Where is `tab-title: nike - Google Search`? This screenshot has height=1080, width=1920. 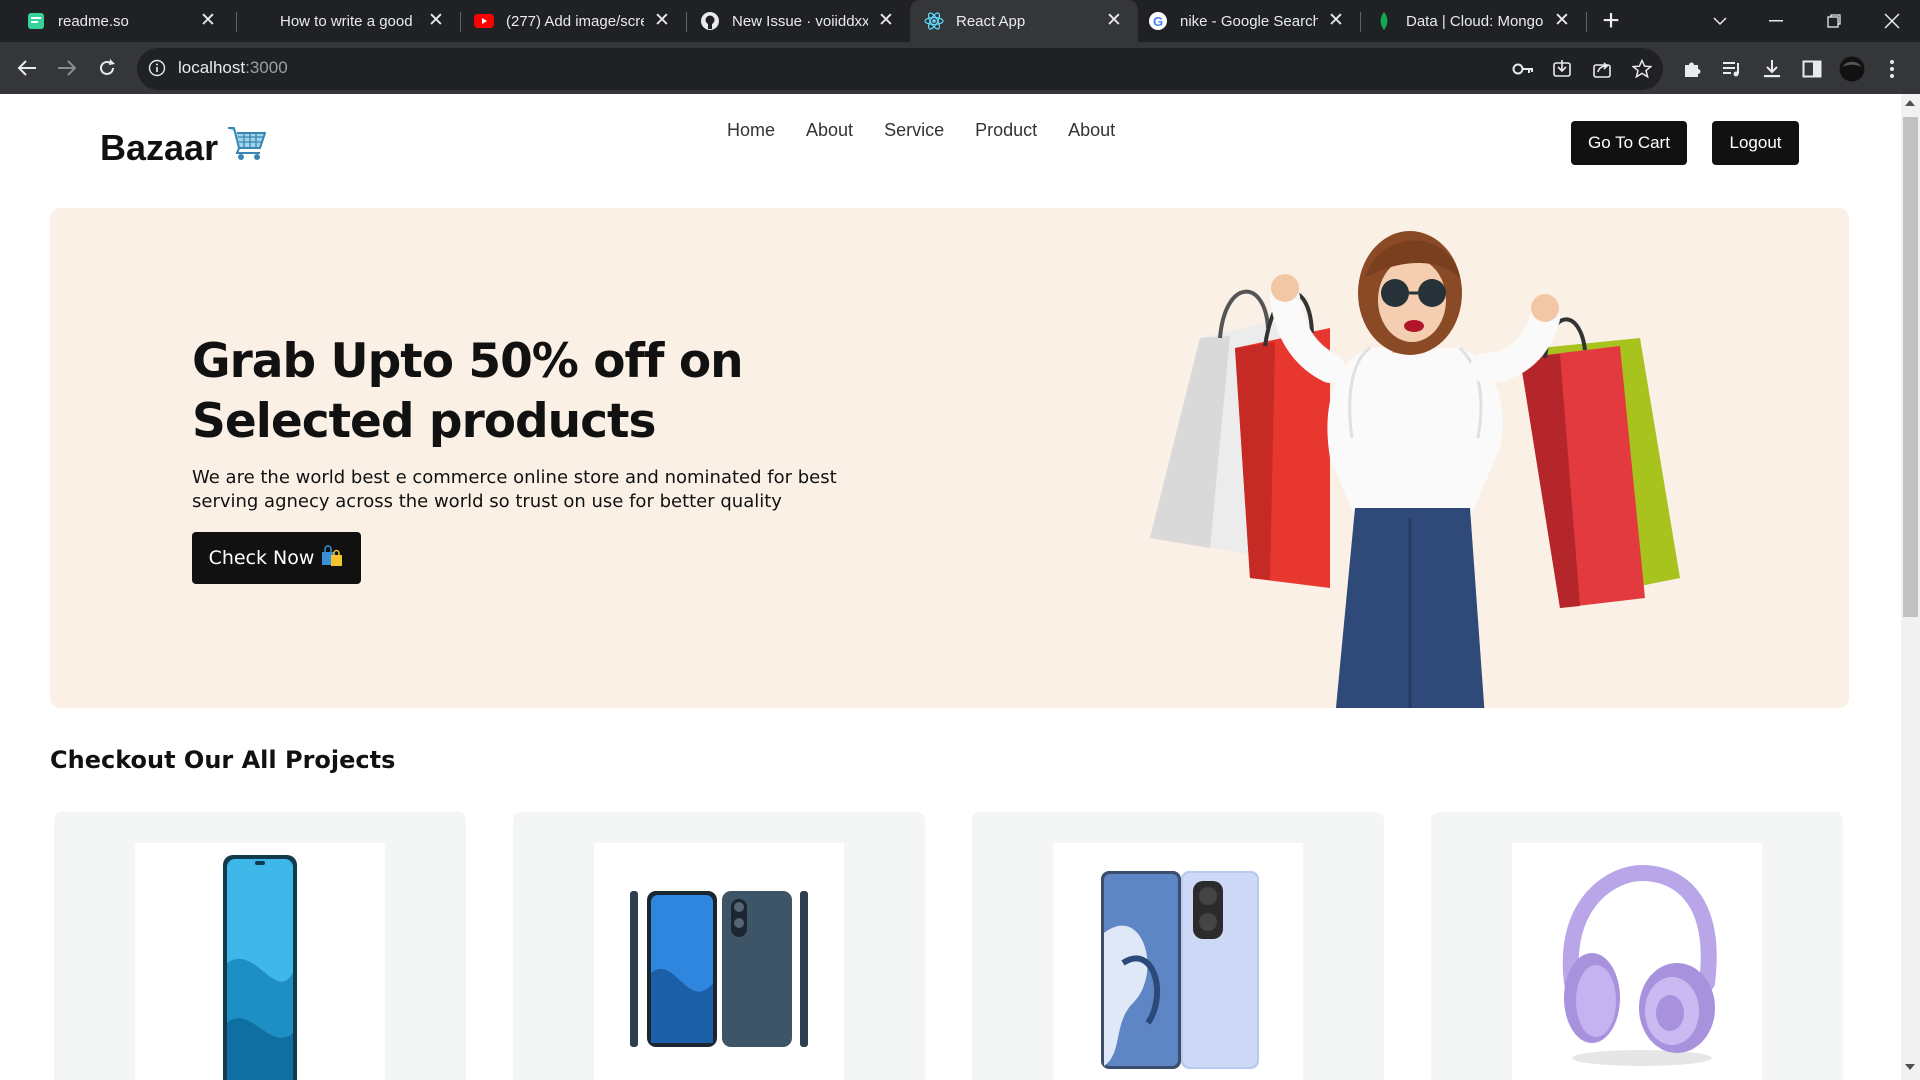 tab-title: nike - Google Search is located at coordinates (1249, 21).